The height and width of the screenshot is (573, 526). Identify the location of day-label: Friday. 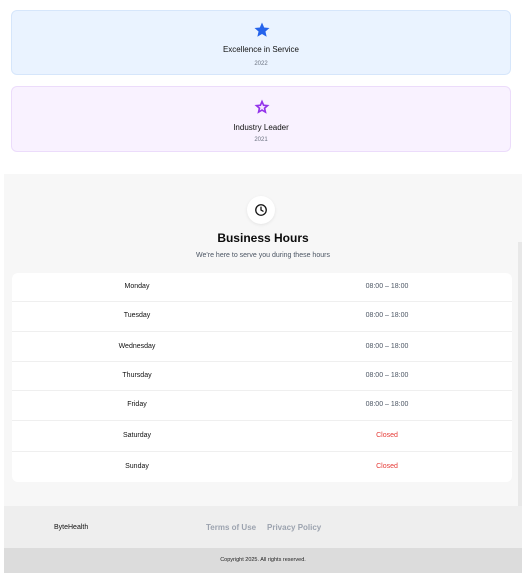
(137, 404).